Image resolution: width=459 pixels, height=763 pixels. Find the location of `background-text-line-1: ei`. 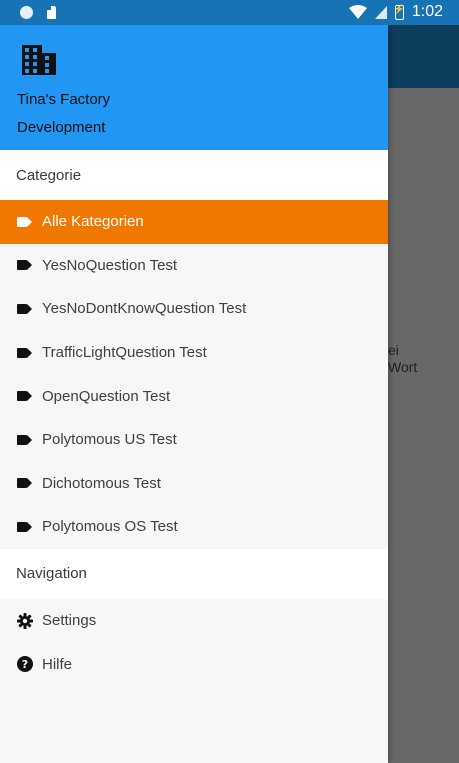

background-text-line-1: ei is located at coordinates (393, 350).